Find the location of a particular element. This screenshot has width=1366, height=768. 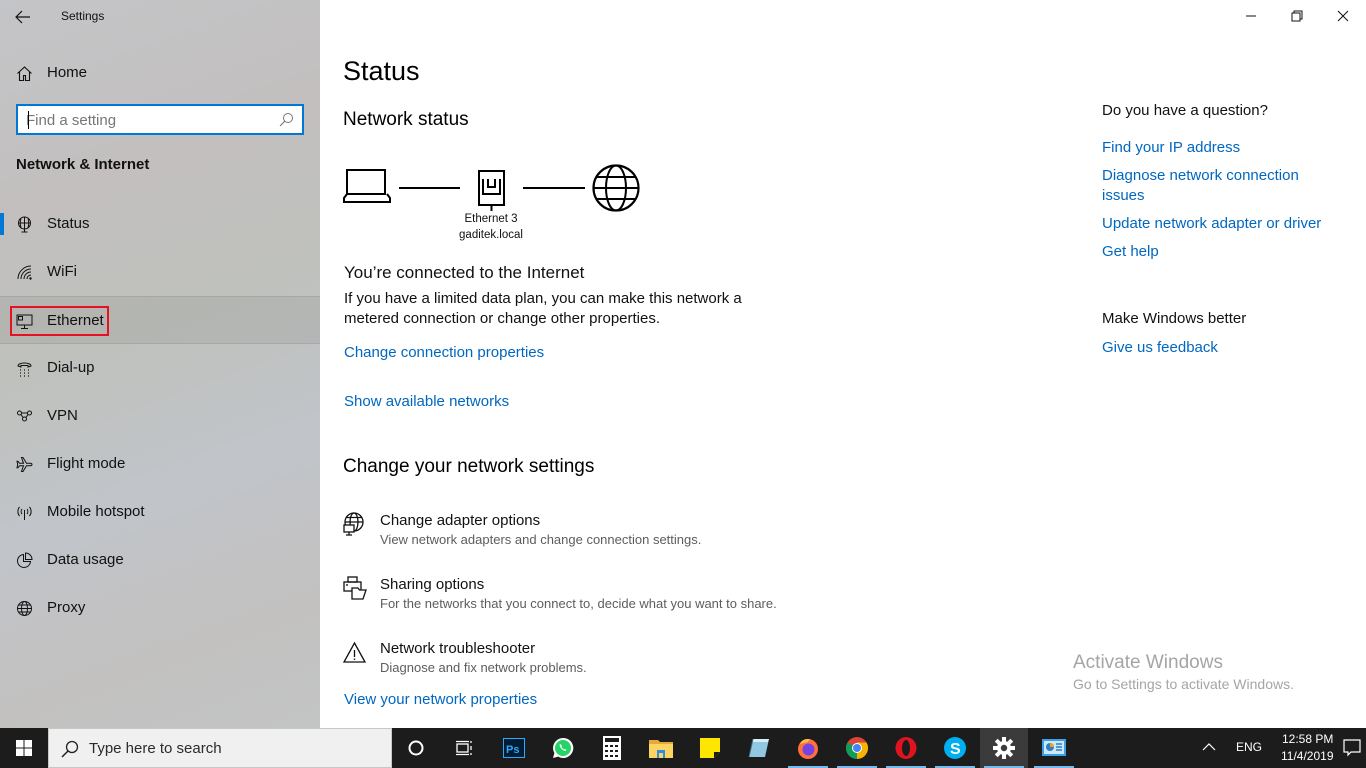

sticky-notes-app is located at coordinates (710, 748).